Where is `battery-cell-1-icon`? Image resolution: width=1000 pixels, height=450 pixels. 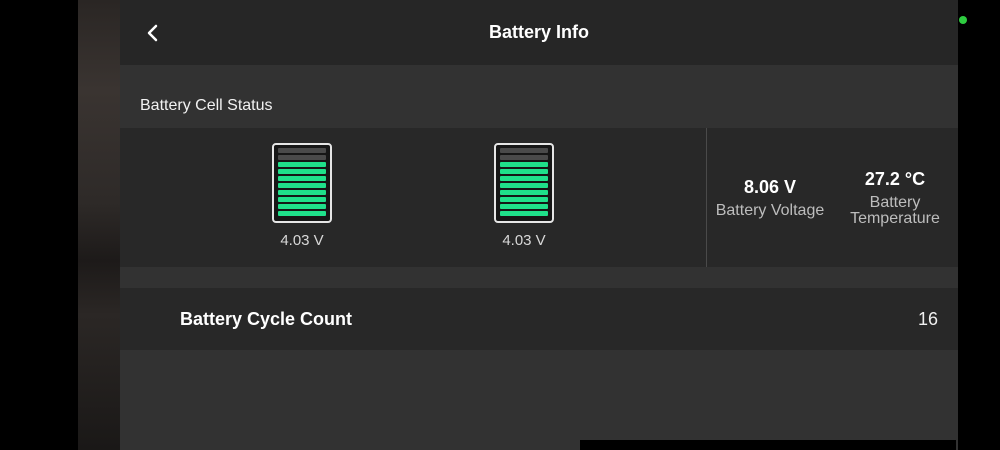 battery-cell-1-icon is located at coordinates (302, 183).